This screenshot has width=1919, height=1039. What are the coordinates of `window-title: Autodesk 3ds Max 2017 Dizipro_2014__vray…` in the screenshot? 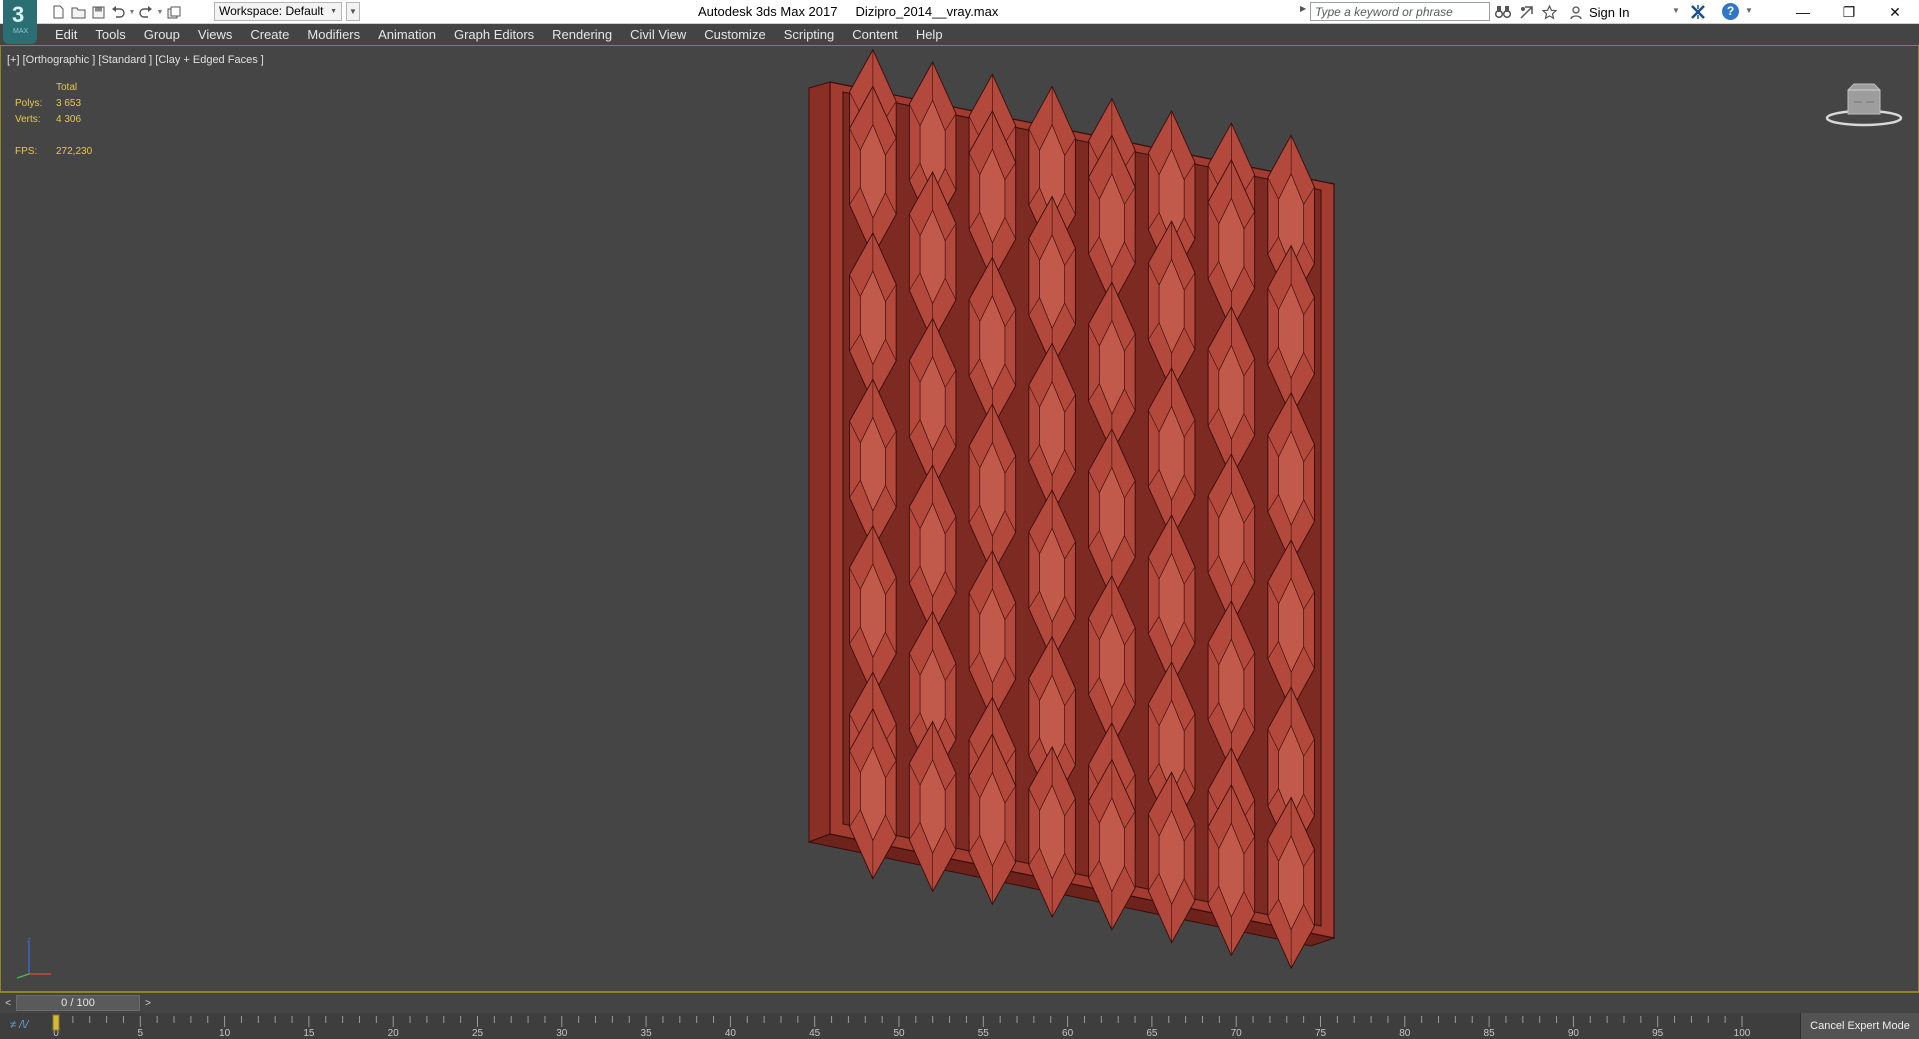 It's located at (848, 11).